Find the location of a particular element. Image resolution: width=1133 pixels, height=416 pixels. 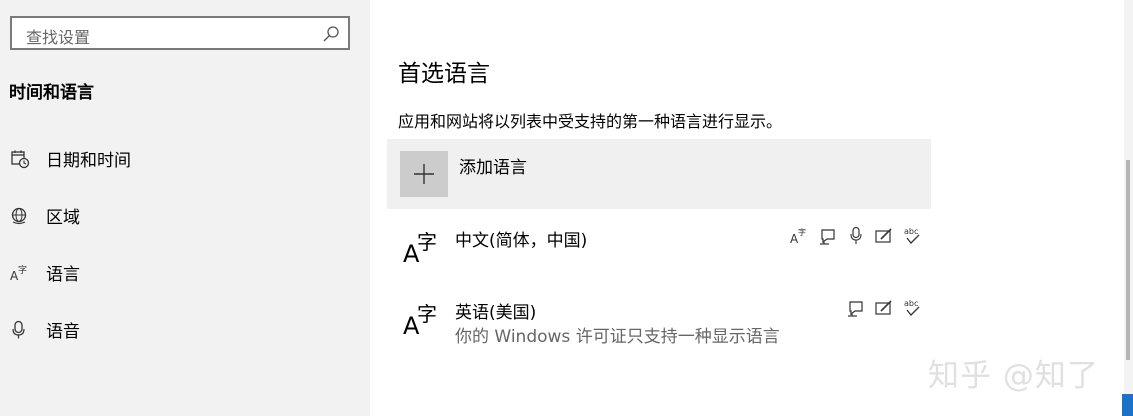

add-language-label: 添加语言 is located at coordinates (493, 168).